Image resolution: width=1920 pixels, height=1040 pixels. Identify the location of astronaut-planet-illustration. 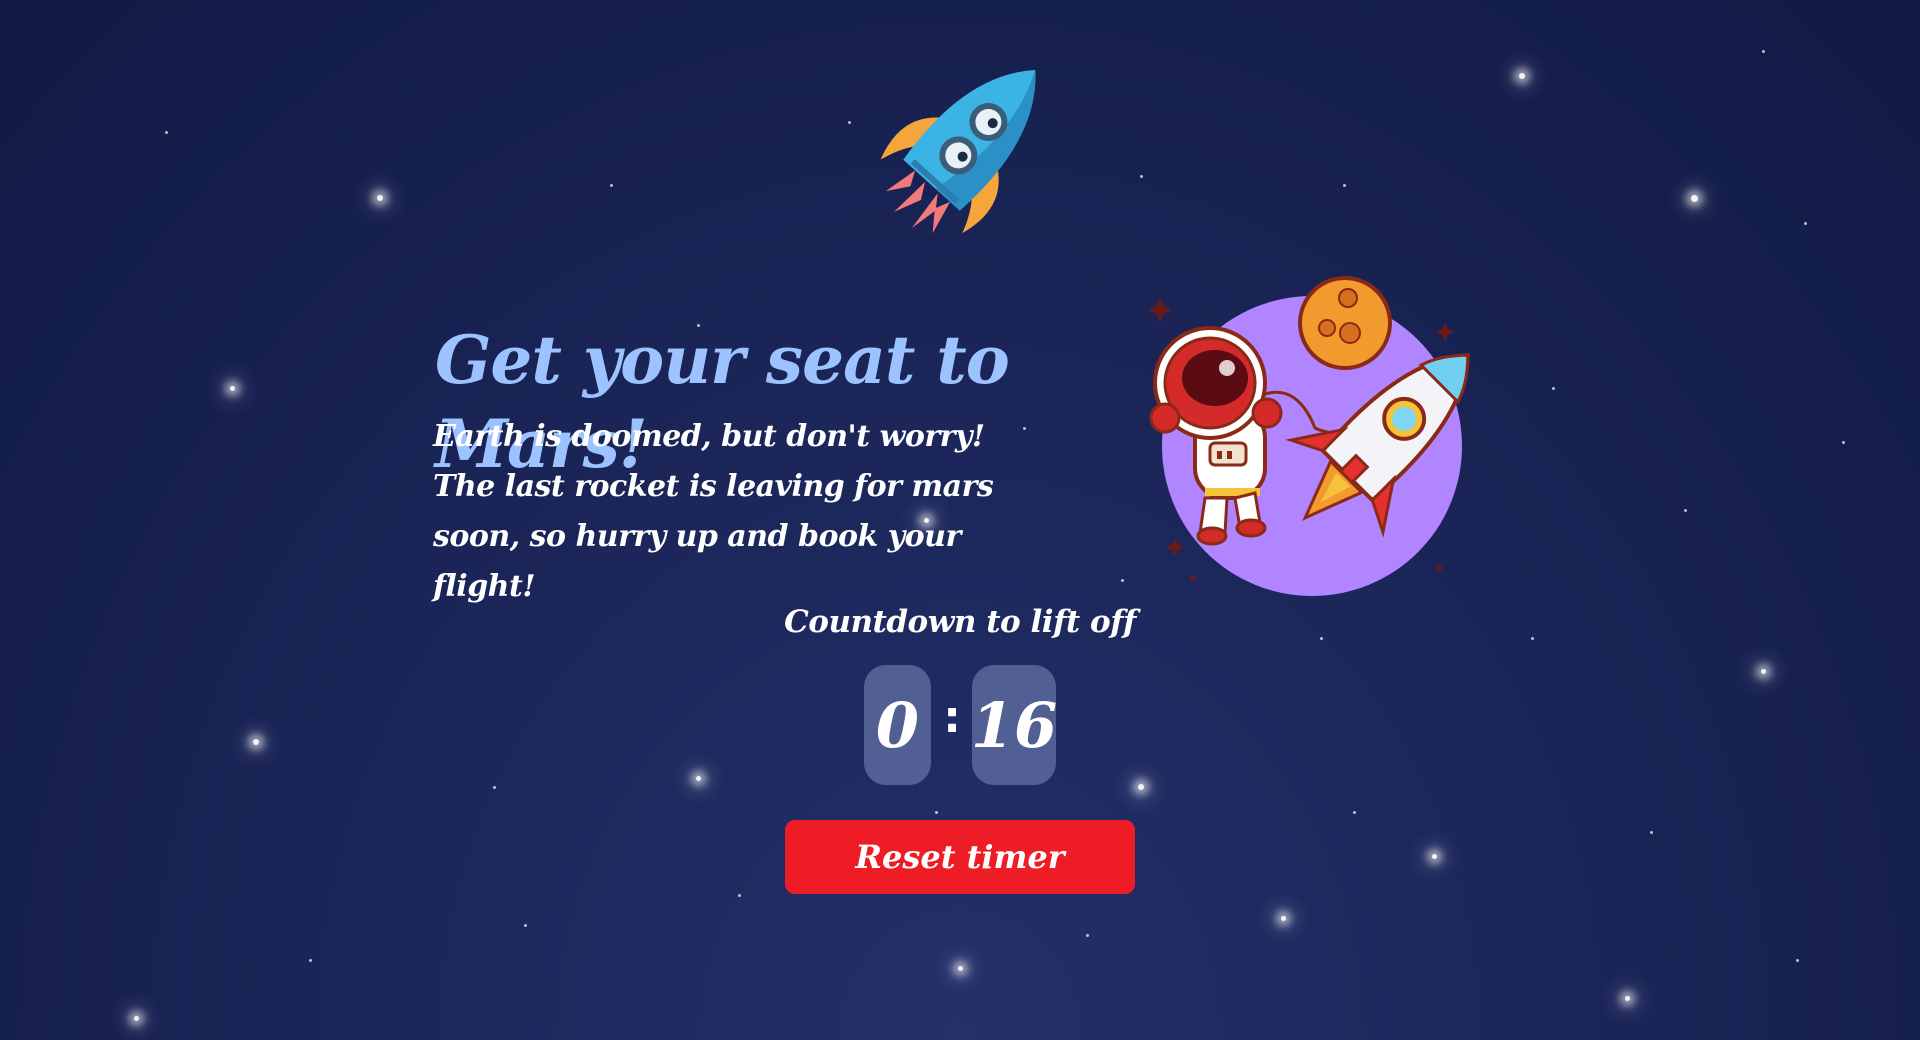
(1309, 436).